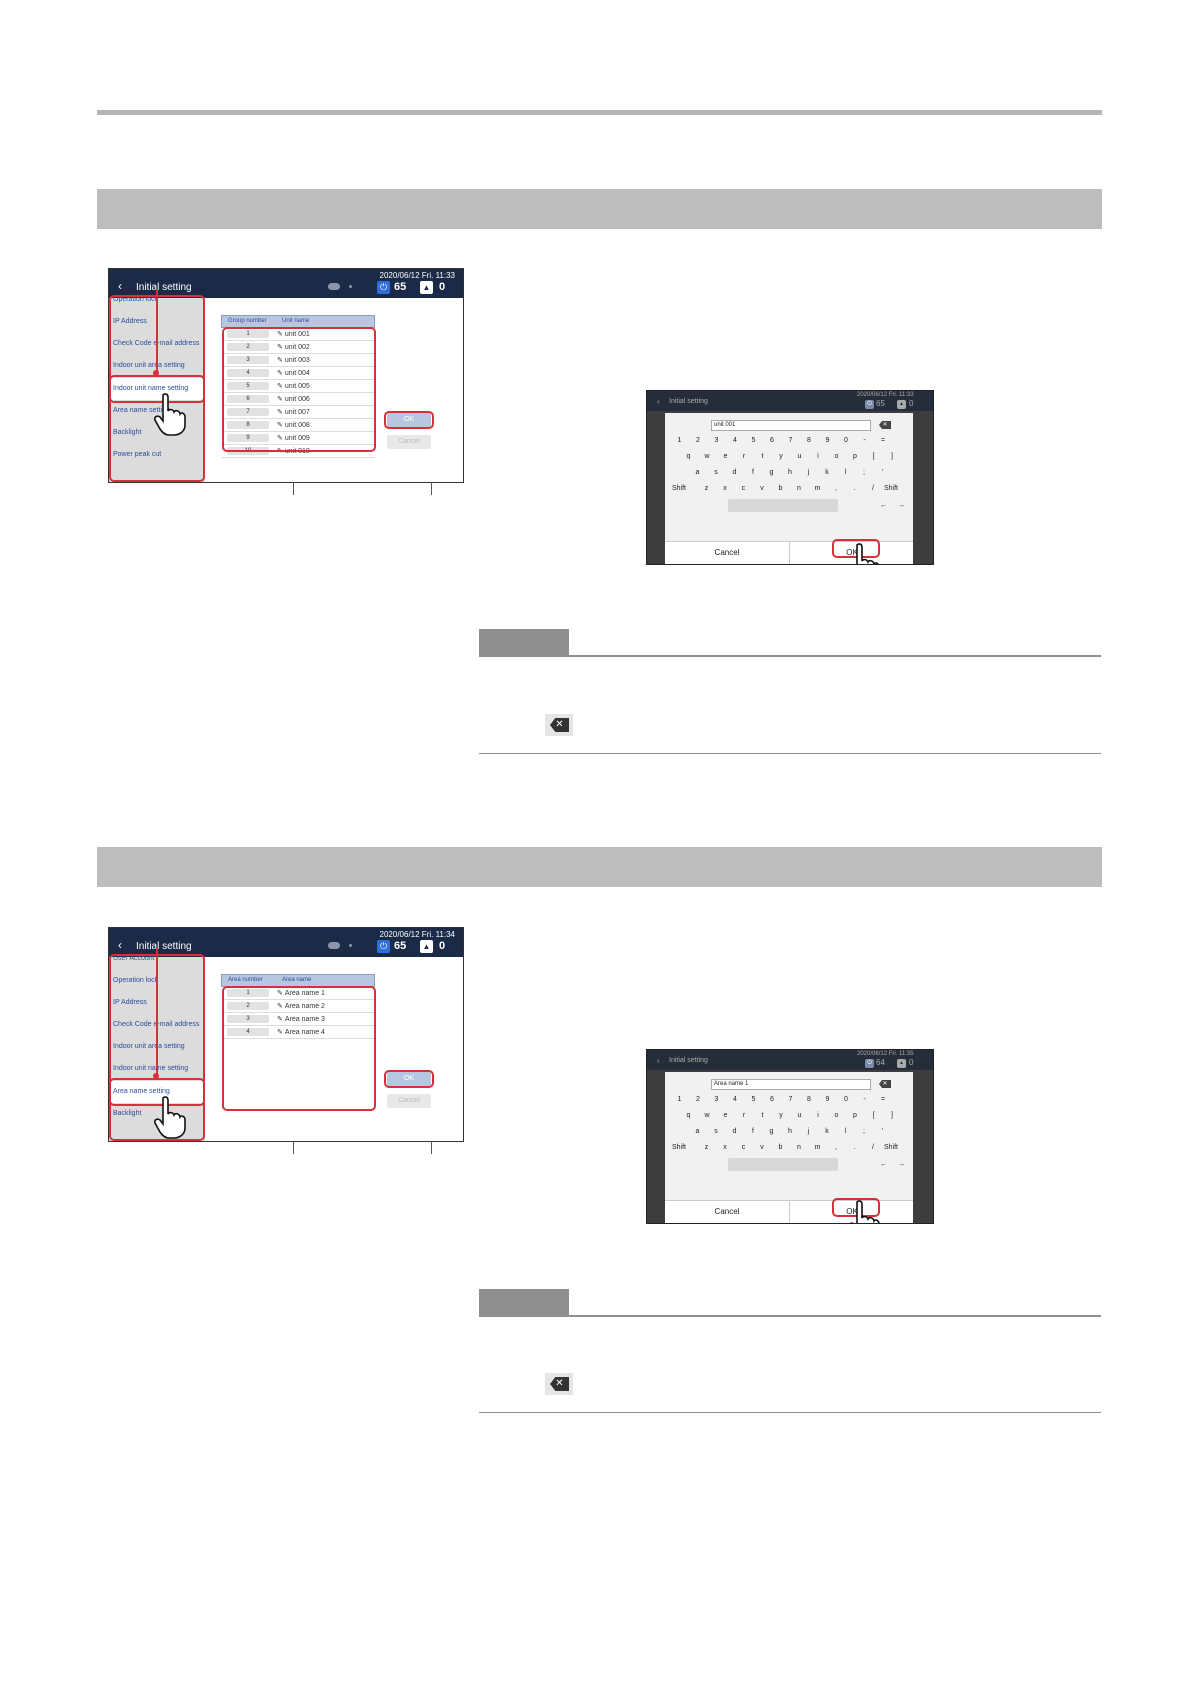 The height and width of the screenshot is (1684, 1190). Describe the element at coordinates (762, 455) in the screenshot. I see `keyboard-key: t` at that location.